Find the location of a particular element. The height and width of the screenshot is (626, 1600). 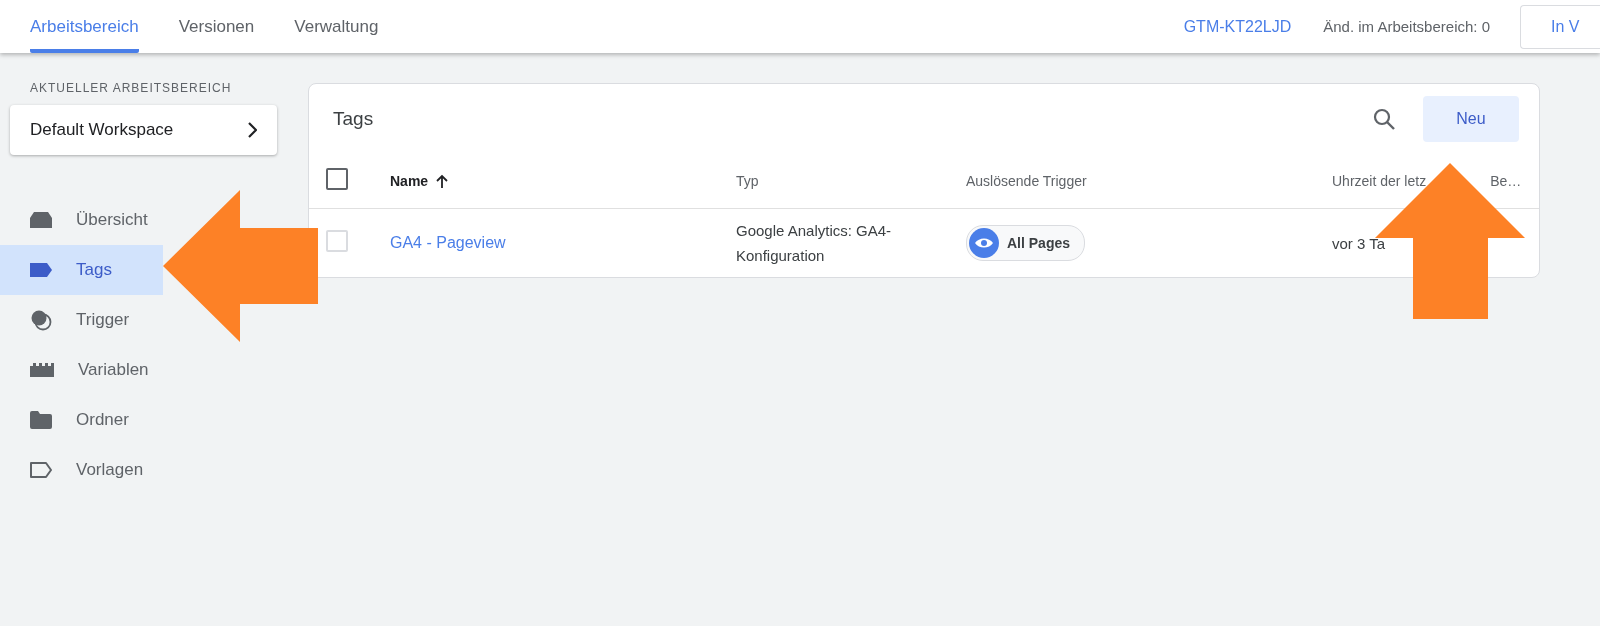

last-edited-time: vor 3 Ta is located at coordinates (1359, 243).